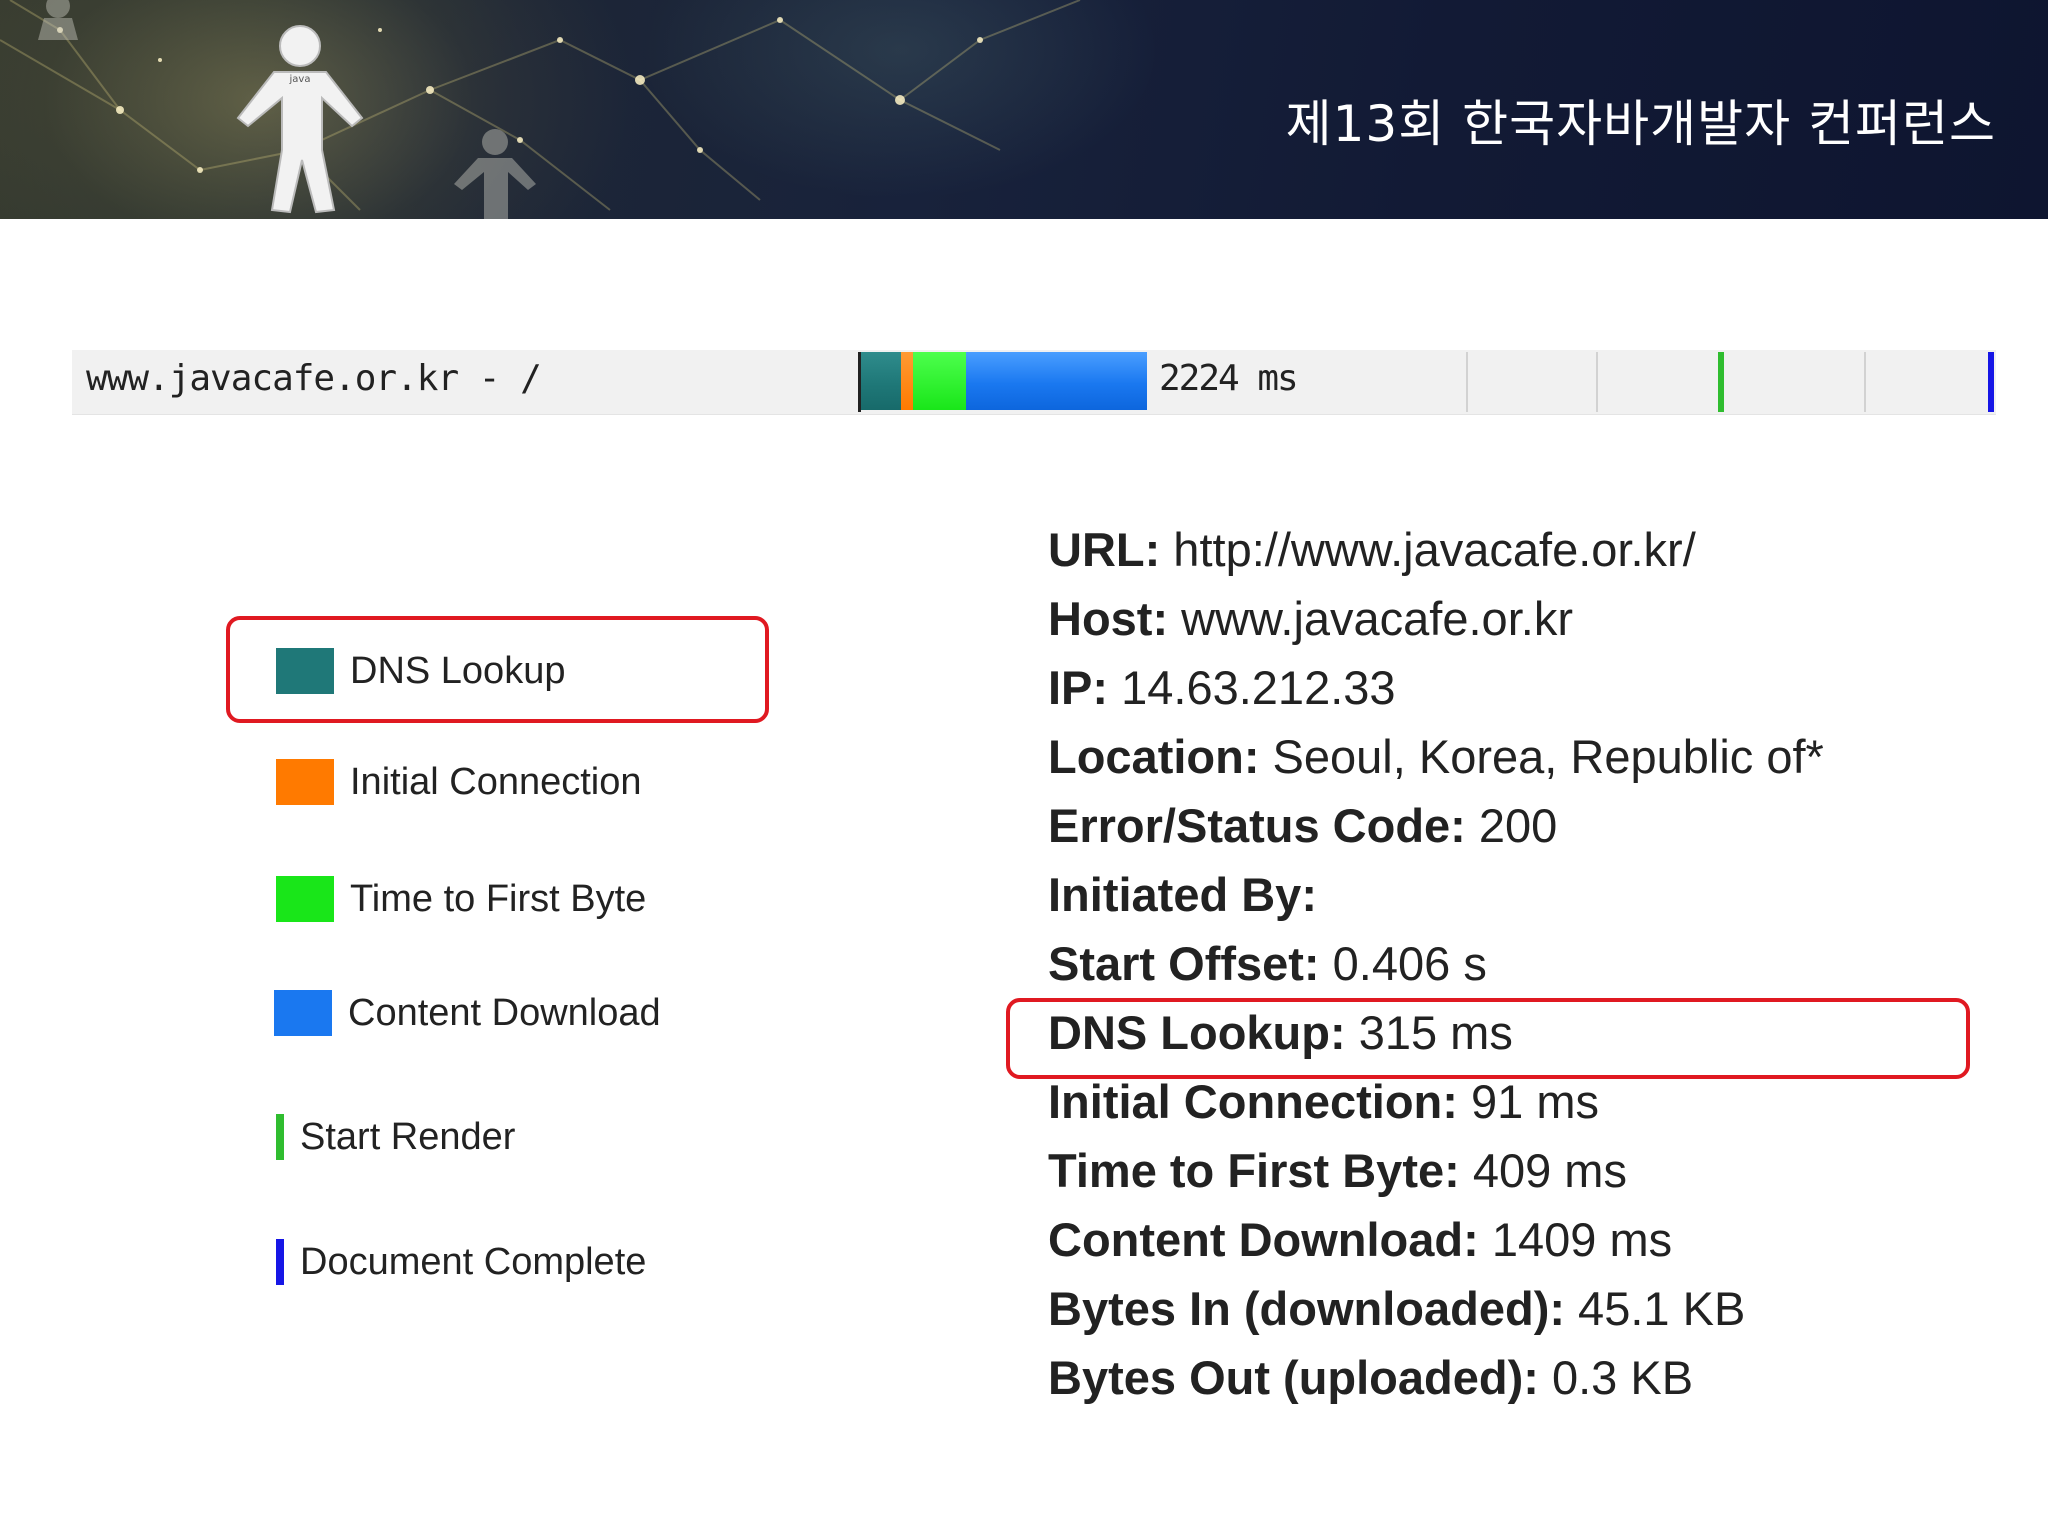 Image resolution: width=2048 pixels, height=1536 pixels. What do you see at coordinates (305, 671) in the screenshot?
I see `dns-lookup-swatch` at bounding box center [305, 671].